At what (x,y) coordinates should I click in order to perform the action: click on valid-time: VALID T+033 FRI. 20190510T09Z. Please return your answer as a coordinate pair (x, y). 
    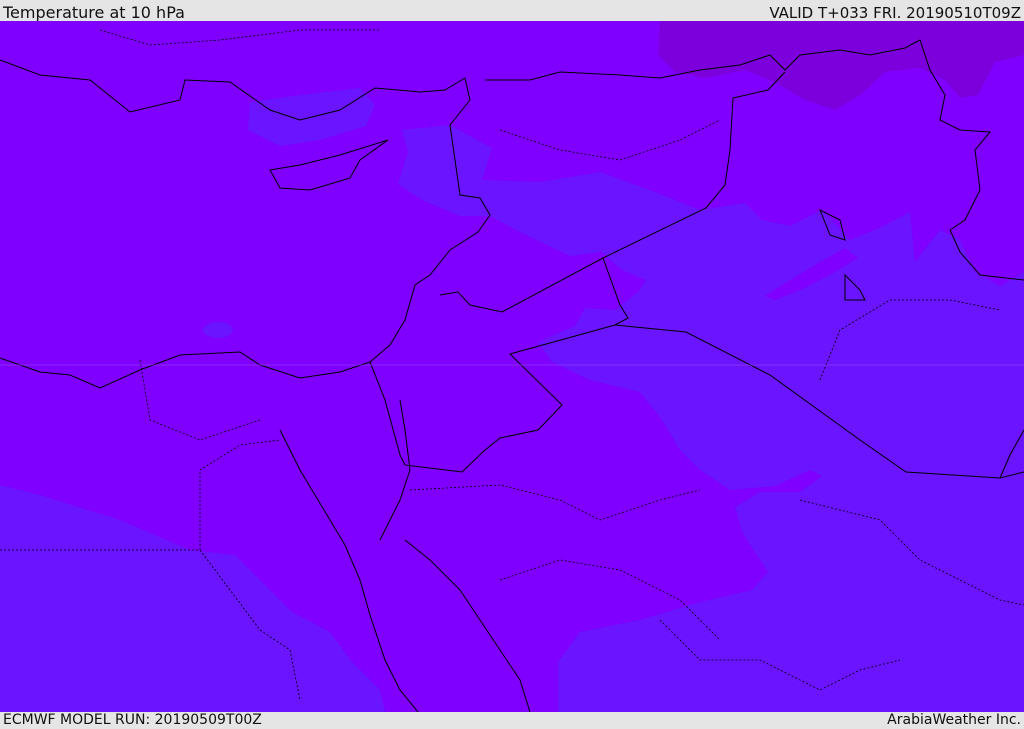
    Looking at the image, I should click on (895, 13).